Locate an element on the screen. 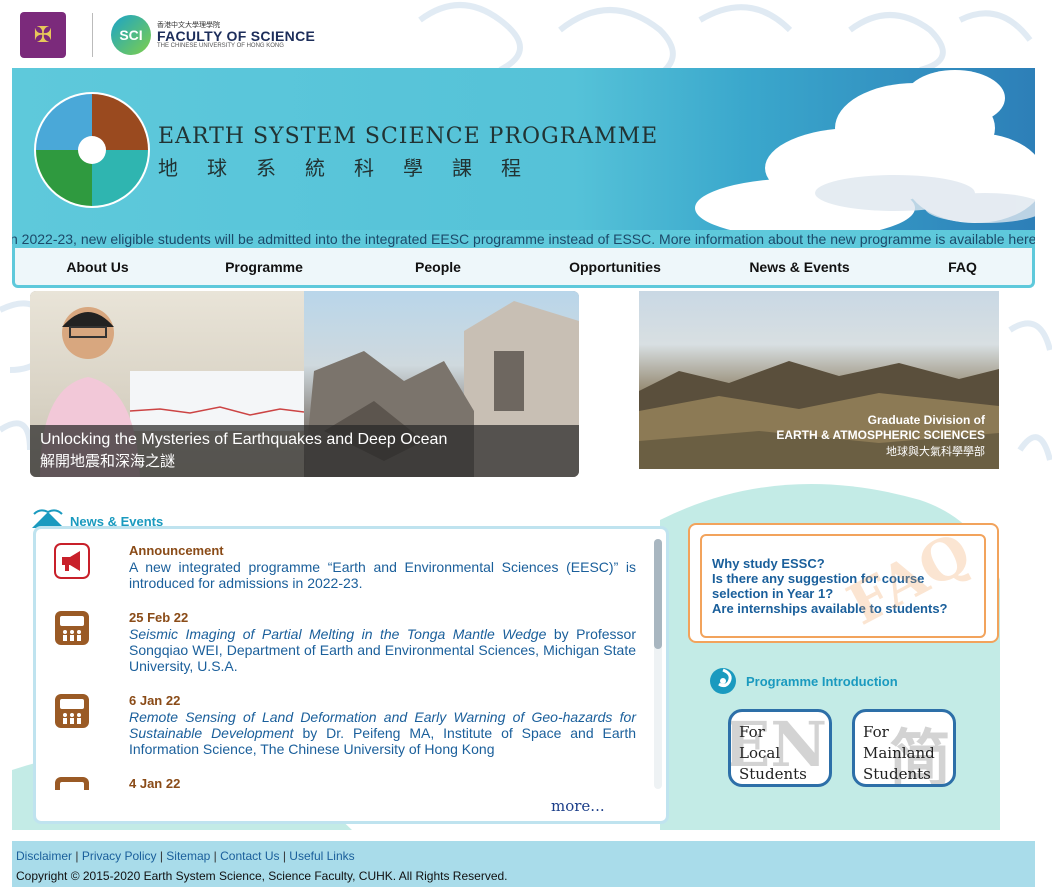 This screenshot has height=894, width=1052. news-scrollbar-thumb is located at coordinates (658, 594).